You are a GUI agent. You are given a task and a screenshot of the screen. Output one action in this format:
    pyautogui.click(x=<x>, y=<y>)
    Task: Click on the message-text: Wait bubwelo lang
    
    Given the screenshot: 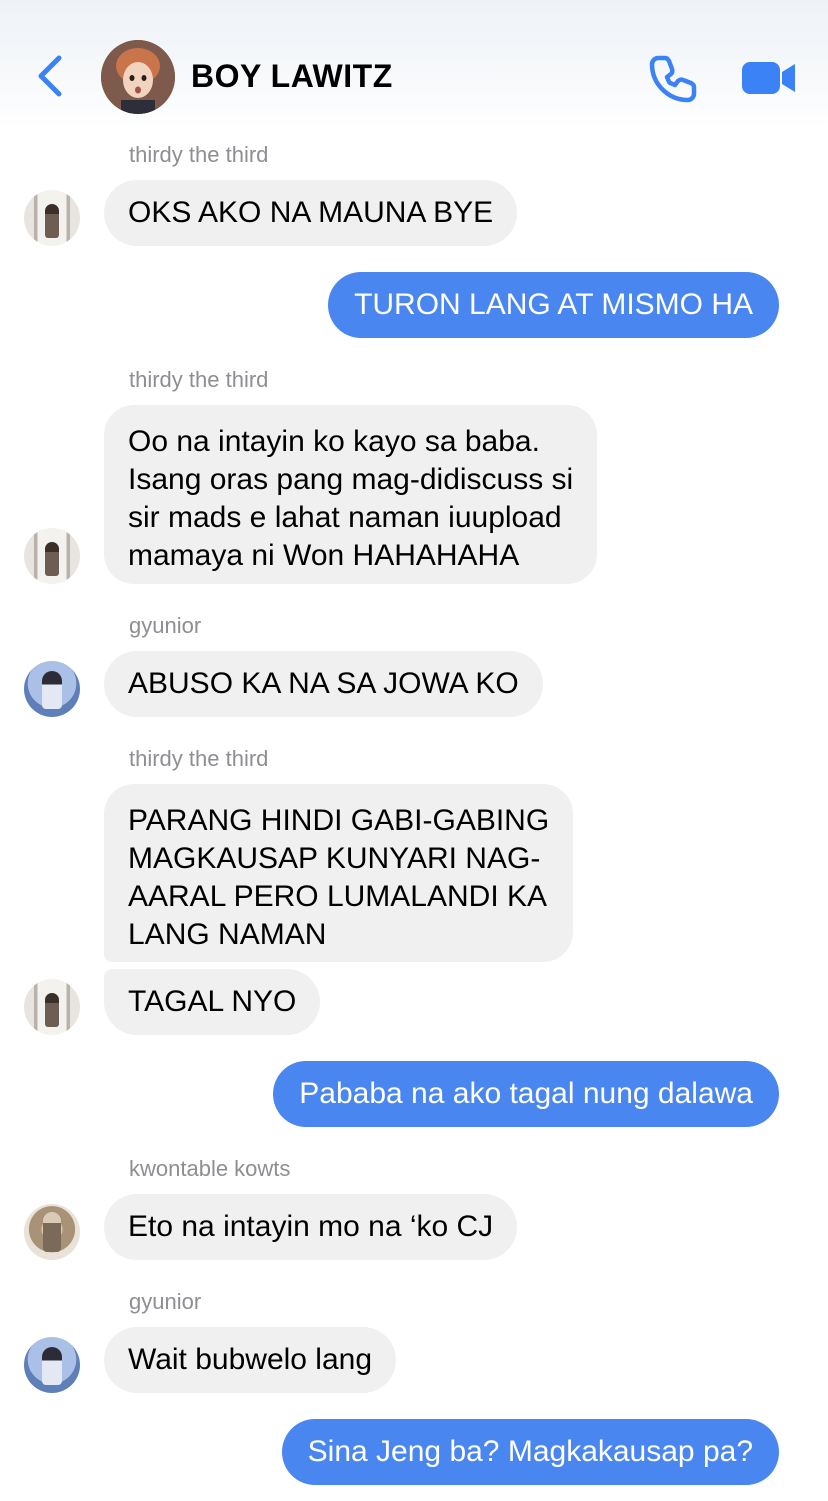 What is the action you would take?
    pyautogui.click(x=250, y=1359)
    